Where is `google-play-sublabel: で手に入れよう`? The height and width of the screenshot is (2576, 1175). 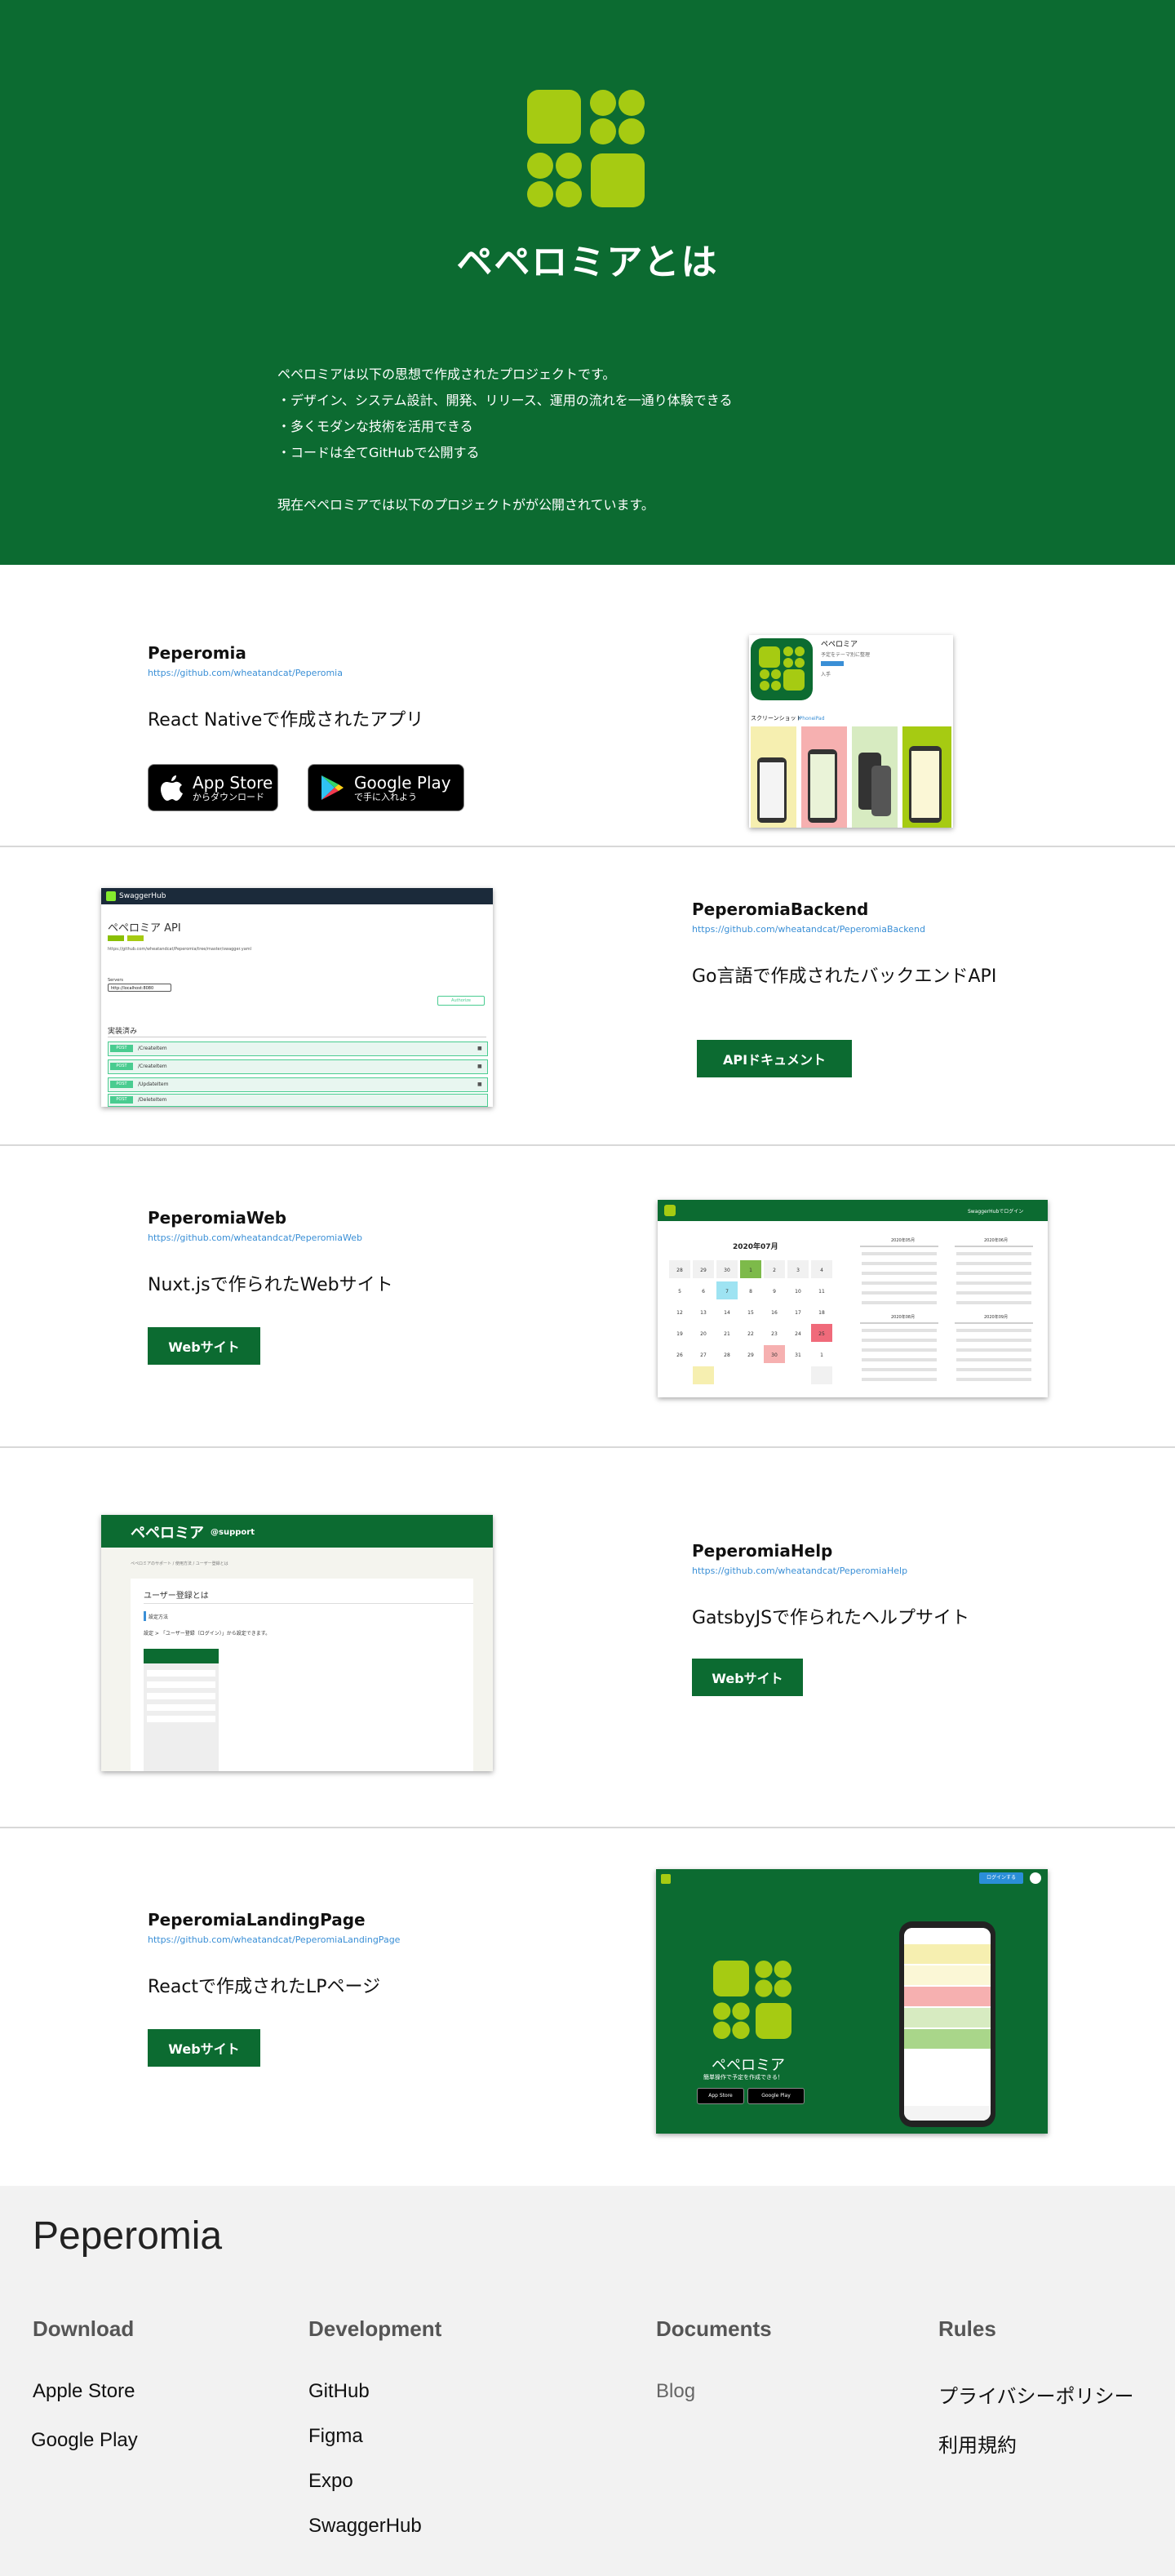 google-play-sublabel: で手に入れよう is located at coordinates (385, 796).